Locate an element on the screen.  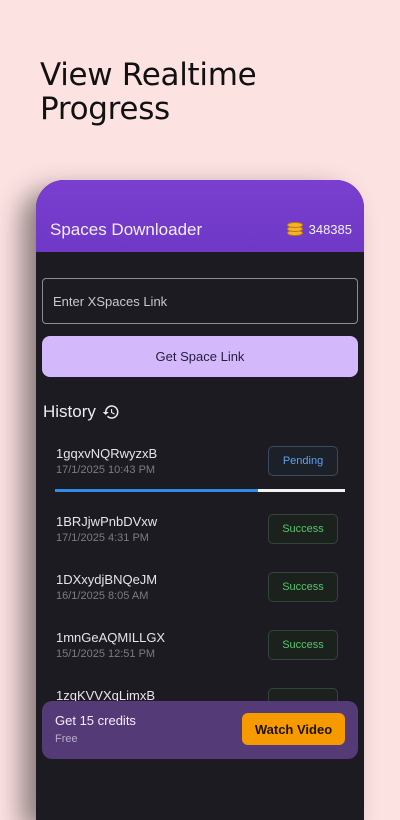
get-space-link-button: Get Space Link is located at coordinates (200, 356).